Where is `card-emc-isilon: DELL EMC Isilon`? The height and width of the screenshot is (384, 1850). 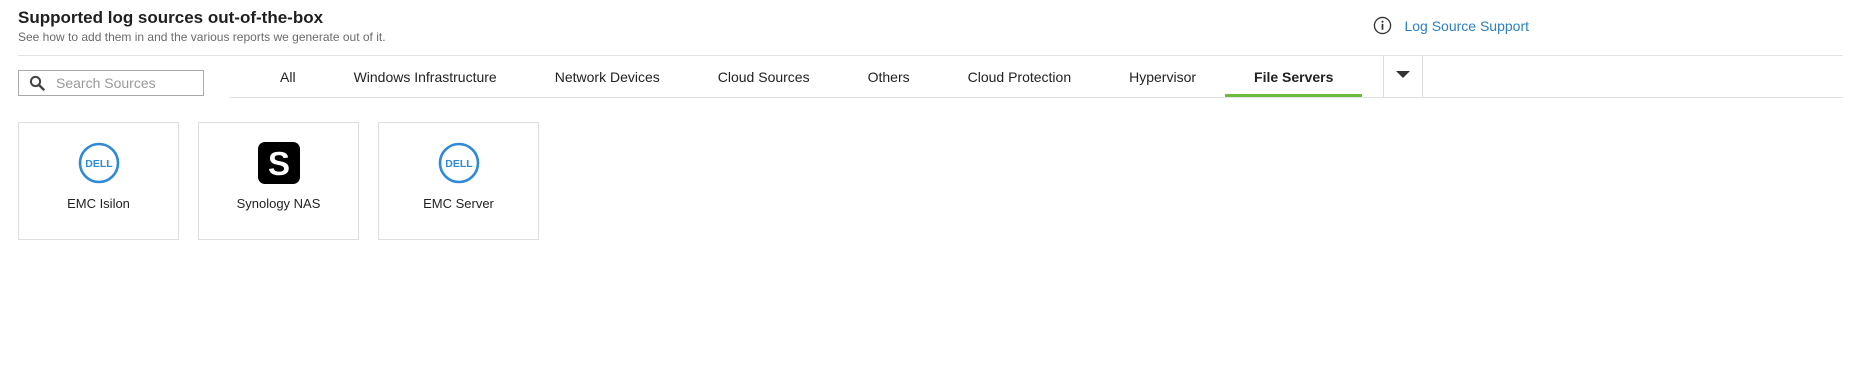 card-emc-isilon: DELL EMC Isilon is located at coordinates (98, 181).